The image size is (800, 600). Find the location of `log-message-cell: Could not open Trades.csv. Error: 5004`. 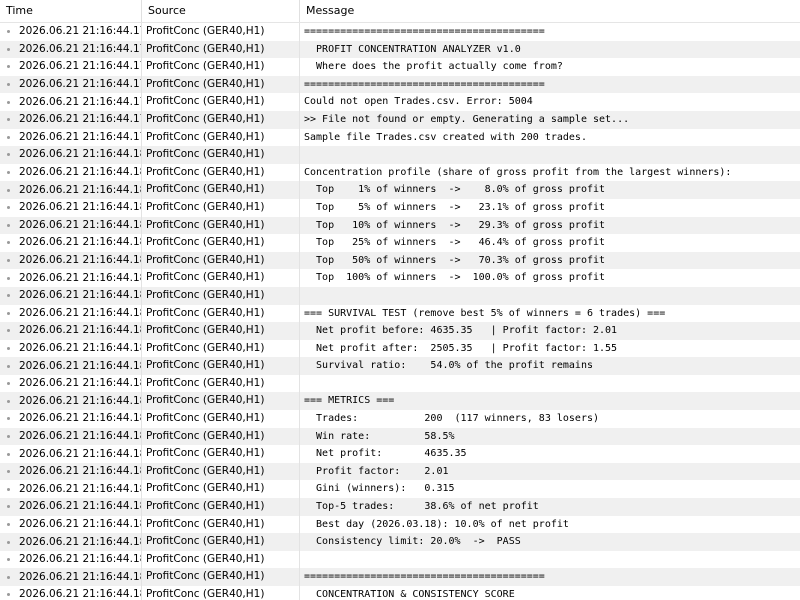

log-message-cell: Could not open Trades.csv. Error: 5004 is located at coordinates (550, 102).